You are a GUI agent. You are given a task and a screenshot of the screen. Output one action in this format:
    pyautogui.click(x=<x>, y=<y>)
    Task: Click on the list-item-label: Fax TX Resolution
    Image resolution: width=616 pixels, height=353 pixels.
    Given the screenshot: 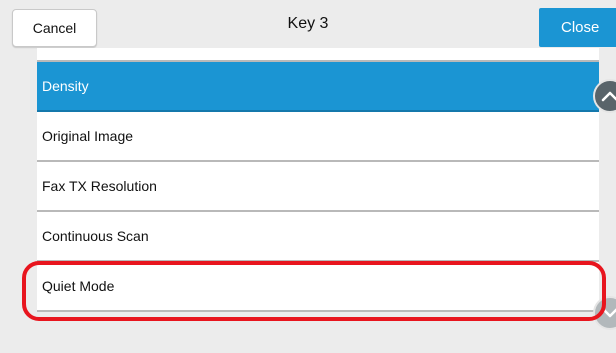 What is the action you would take?
    pyautogui.click(x=99, y=186)
    